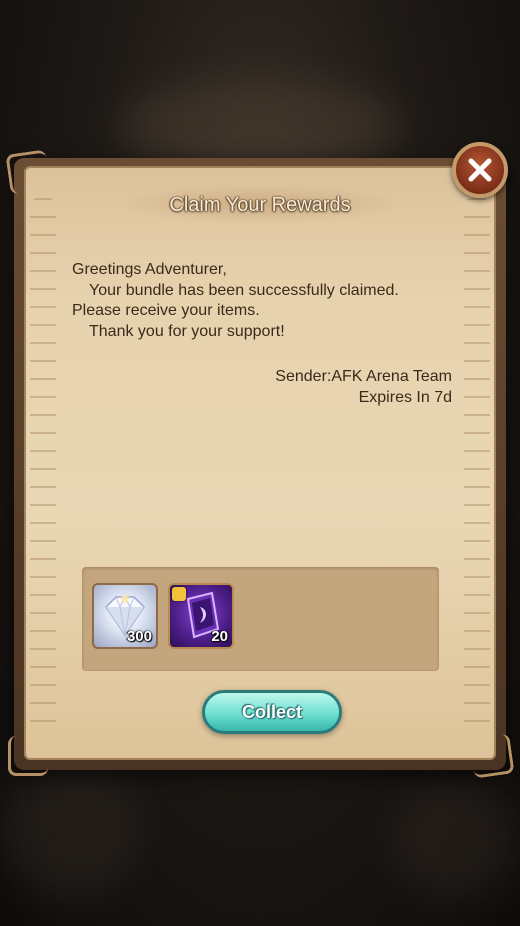  I want to click on close-icon, so click(480, 170).